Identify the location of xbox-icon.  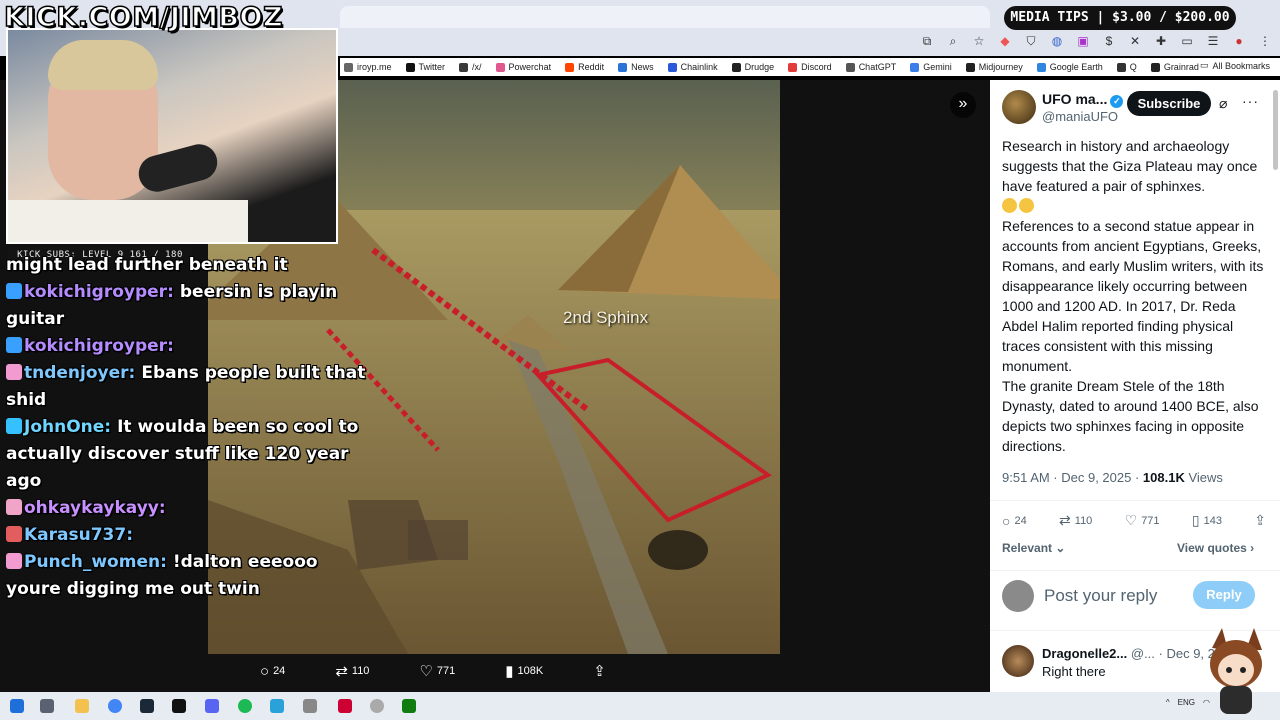
(409, 706).